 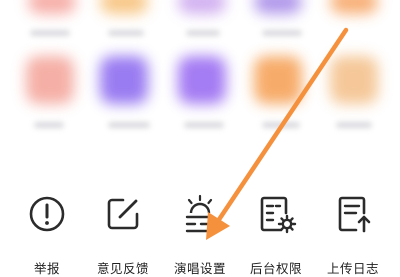 I want to click on exclamation-circle-icon, so click(x=47, y=214).